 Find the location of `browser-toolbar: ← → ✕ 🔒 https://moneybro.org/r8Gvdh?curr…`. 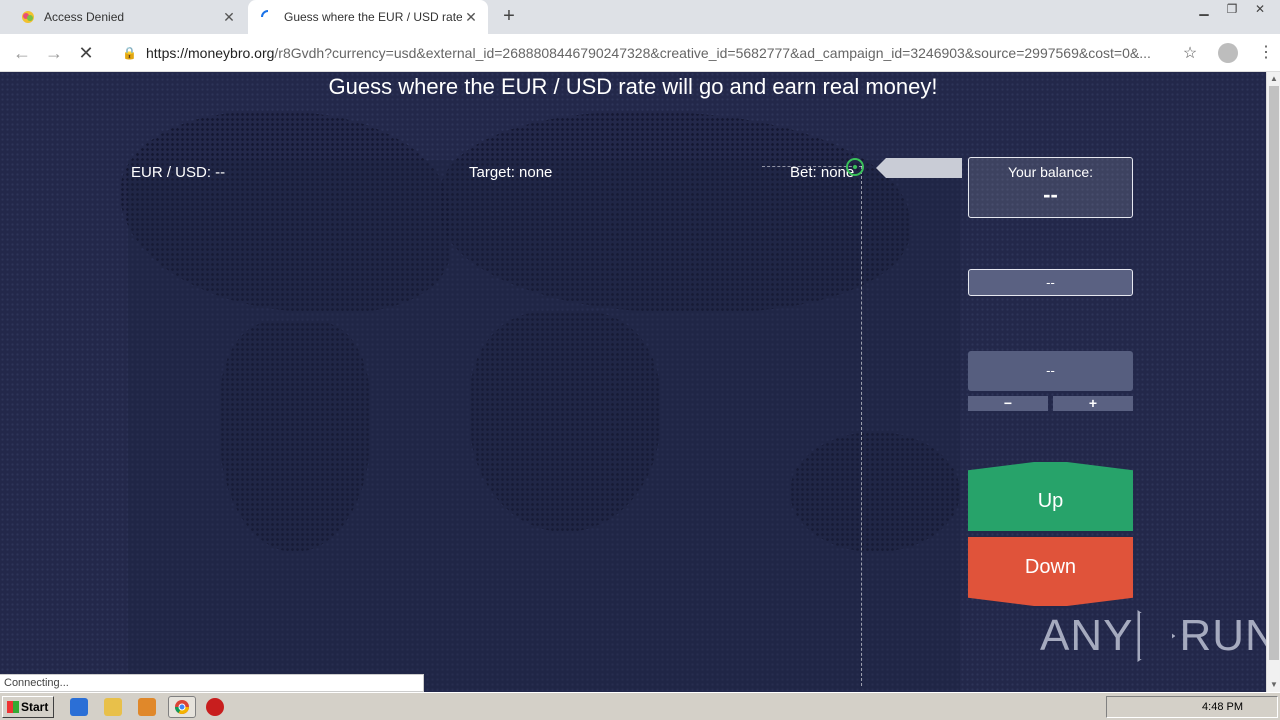

browser-toolbar: ← → ✕ 🔒 https://moneybro.org/r8Gvdh?curr… is located at coordinates (640, 53).